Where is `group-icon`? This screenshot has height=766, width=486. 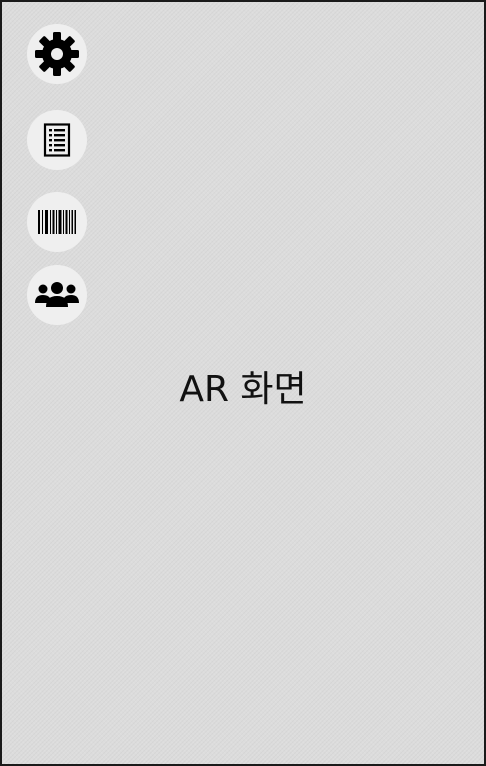 group-icon is located at coordinates (57, 295).